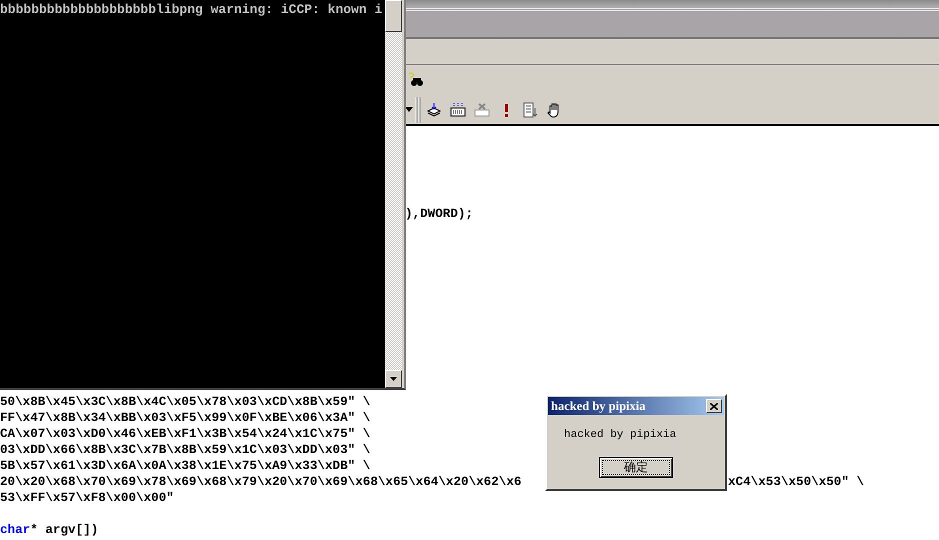 The height and width of the screenshot is (540, 939). What do you see at coordinates (185, 466) in the screenshot?
I see `code-text: 5B\x57\x61\x3D\x6A\x0A\x38\x1E\x75\xA9\x33\xDB" \` at bounding box center [185, 466].